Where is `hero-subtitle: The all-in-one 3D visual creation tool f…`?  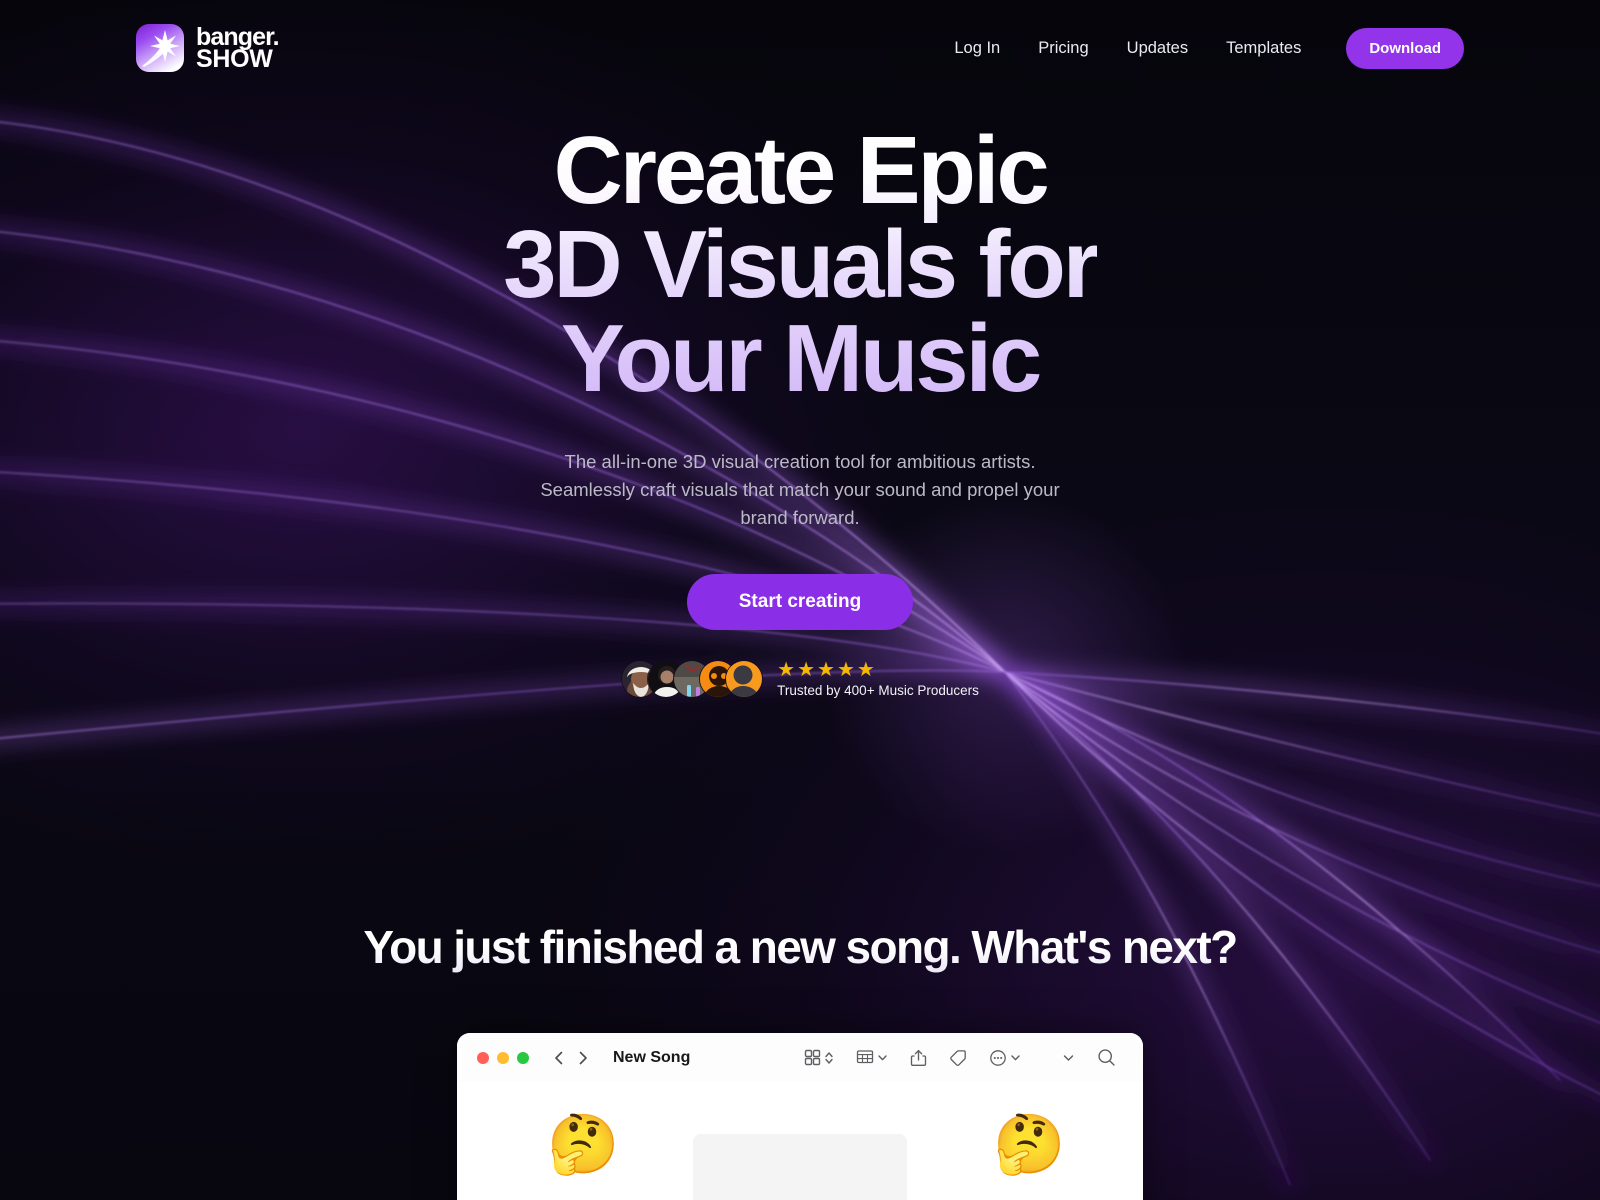 hero-subtitle: The all-in-one 3D visual creation tool f… is located at coordinates (800, 490).